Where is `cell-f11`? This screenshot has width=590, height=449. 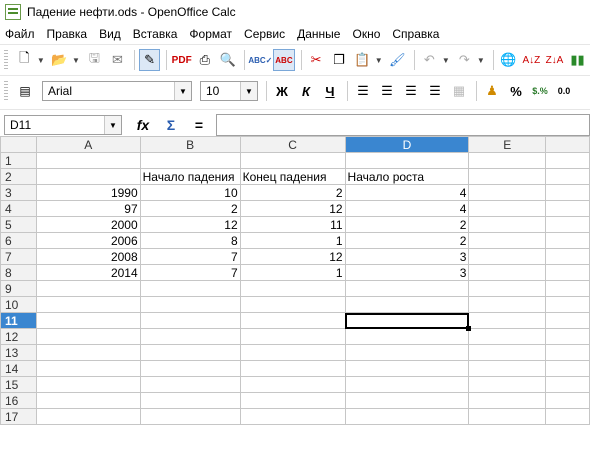
cell-f11 is located at coordinates (567, 320).